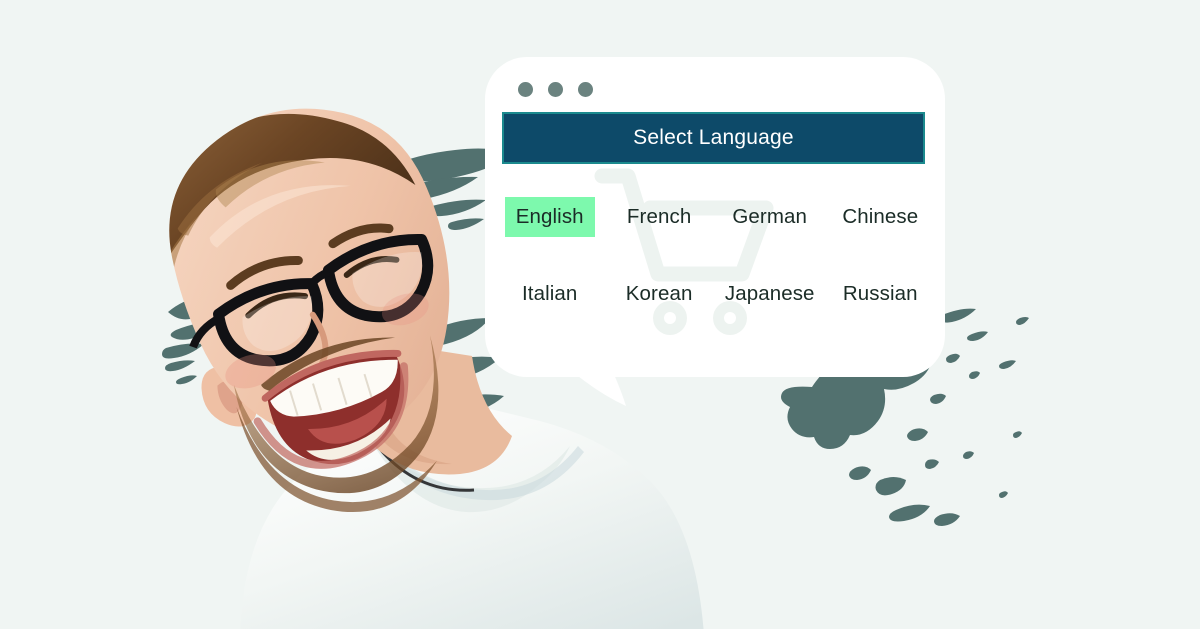  I want to click on language-label: Russian, so click(880, 293).